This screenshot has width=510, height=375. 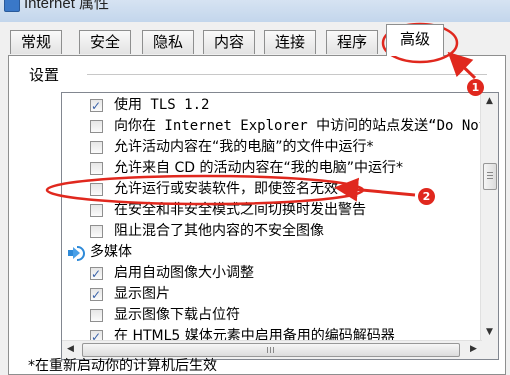 I want to click on setting-label: 允许运行或安装软件，即使签名无效, so click(x=226, y=189).